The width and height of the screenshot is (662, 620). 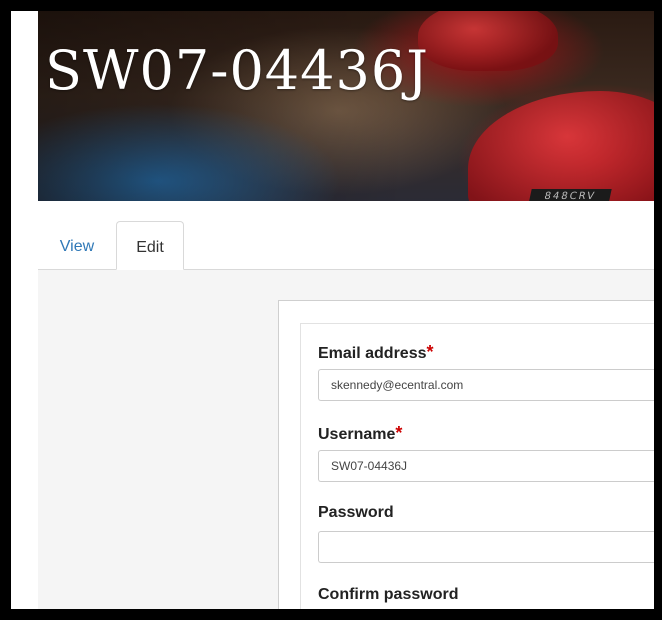 What do you see at coordinates (237, 70) in the screenshot?
I see `page-title: SW07-04436J` at bounding box center [237, 70].